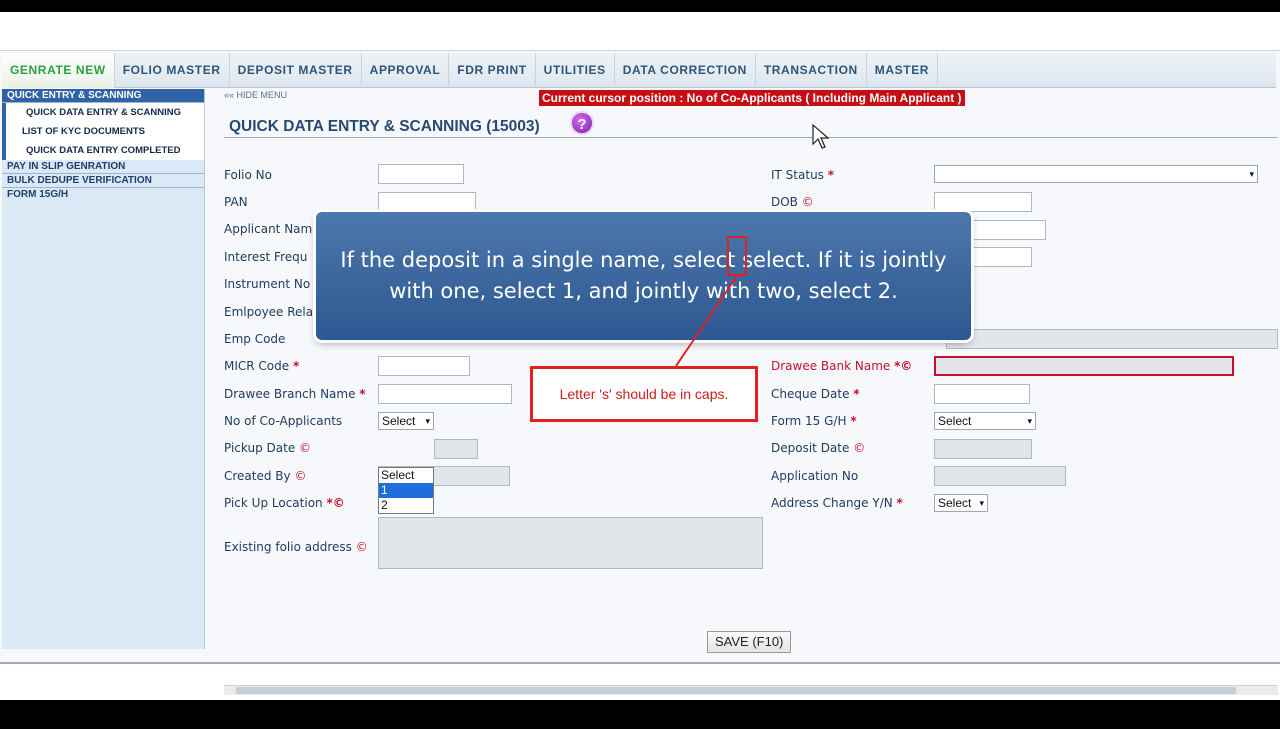 The width and height of the screenshot is (1280, 729). Describe the element at coordinates (751, 137) in the screenshot. I see `title-divider` at that location.